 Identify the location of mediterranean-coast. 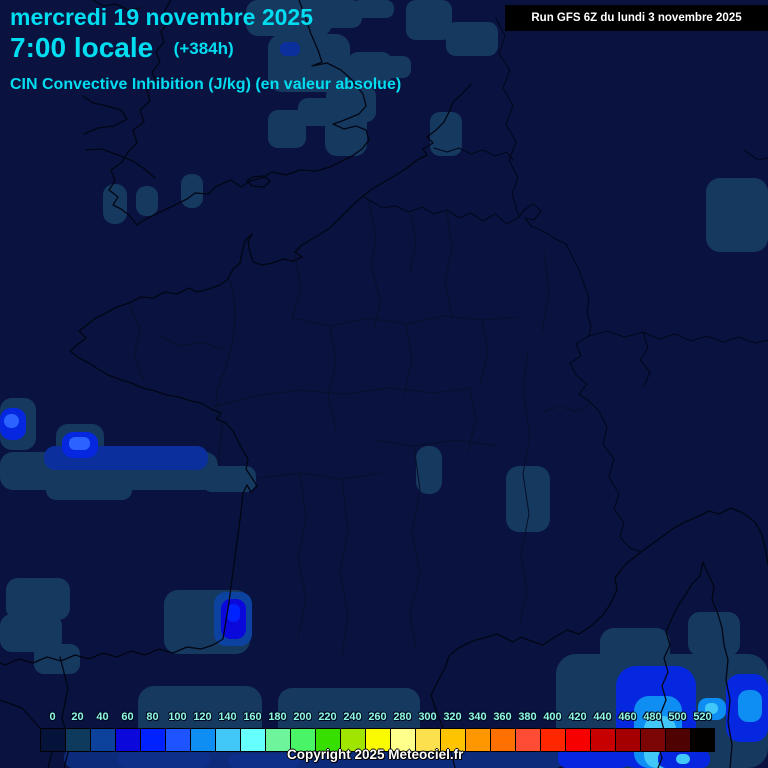
(599, 601).